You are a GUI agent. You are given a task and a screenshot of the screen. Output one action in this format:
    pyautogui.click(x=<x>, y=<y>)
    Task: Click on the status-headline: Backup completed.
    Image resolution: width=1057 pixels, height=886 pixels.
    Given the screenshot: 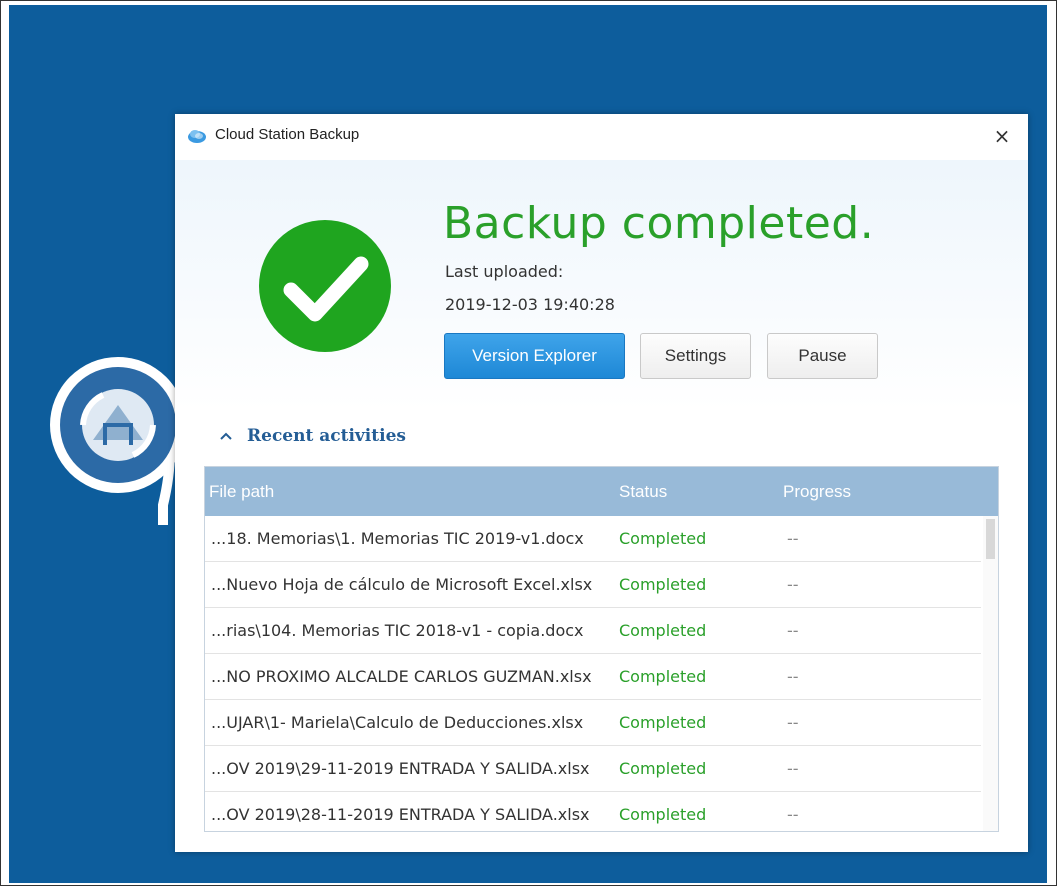 What is the action you would take?
    pyautogui.click(x=659, y=223)
    